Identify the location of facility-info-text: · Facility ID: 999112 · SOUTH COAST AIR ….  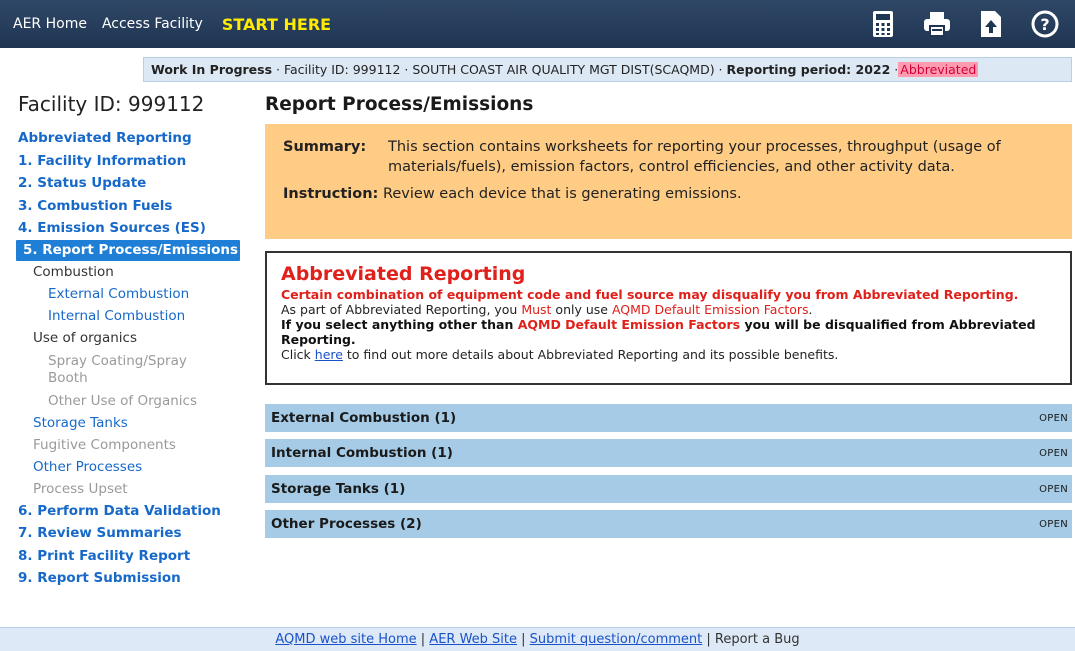
(499, 69).